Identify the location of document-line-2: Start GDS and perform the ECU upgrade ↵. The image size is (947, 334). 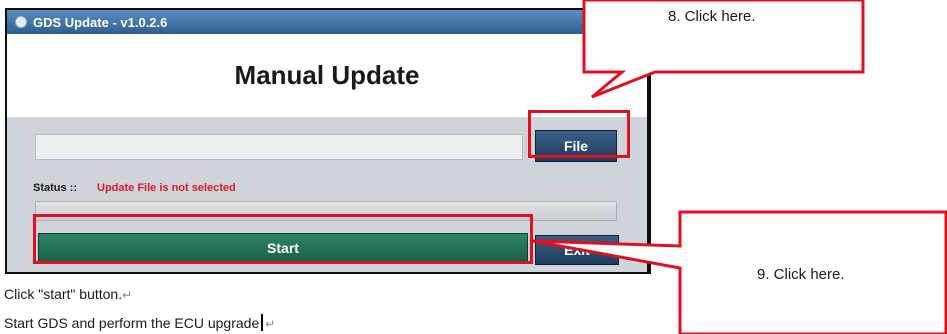
(139, 322).